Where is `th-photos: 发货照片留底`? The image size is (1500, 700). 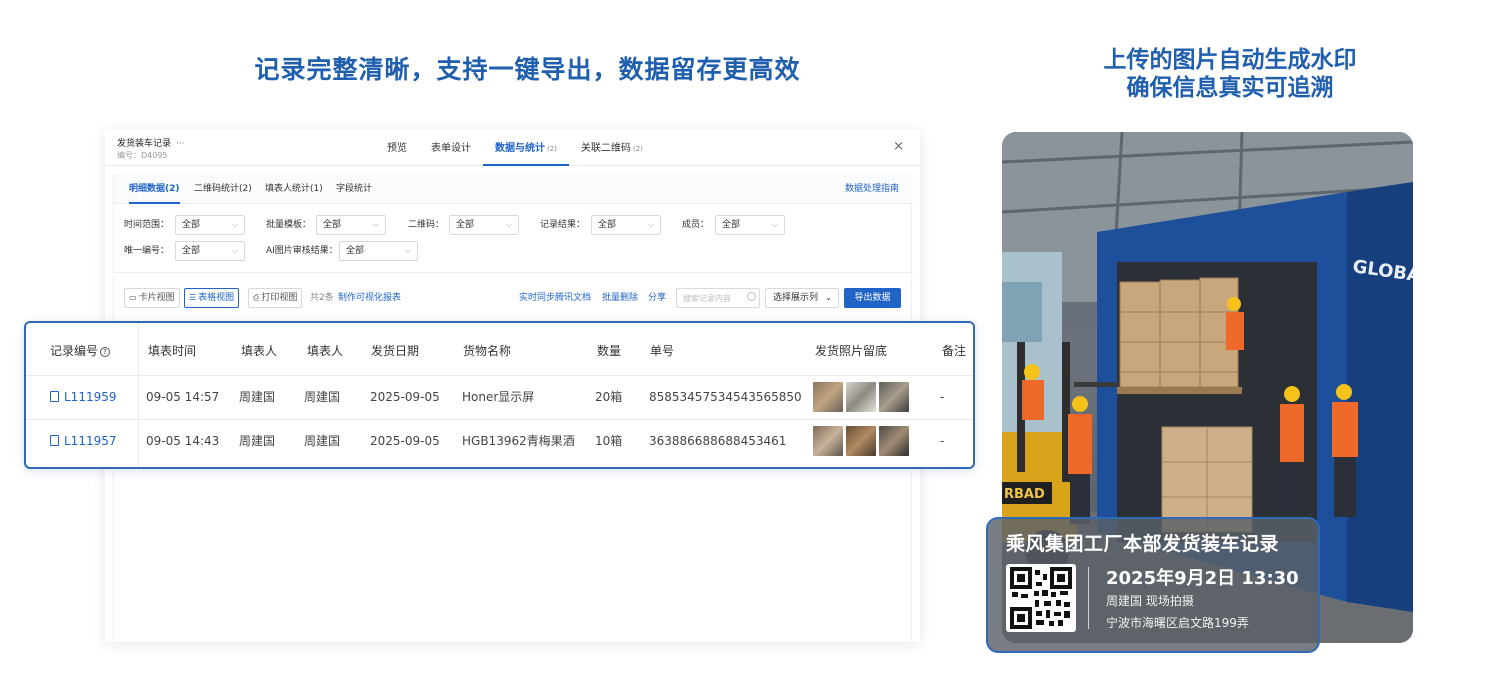
th-photos: 发货照片留底 is located at coordinates (851, 351).